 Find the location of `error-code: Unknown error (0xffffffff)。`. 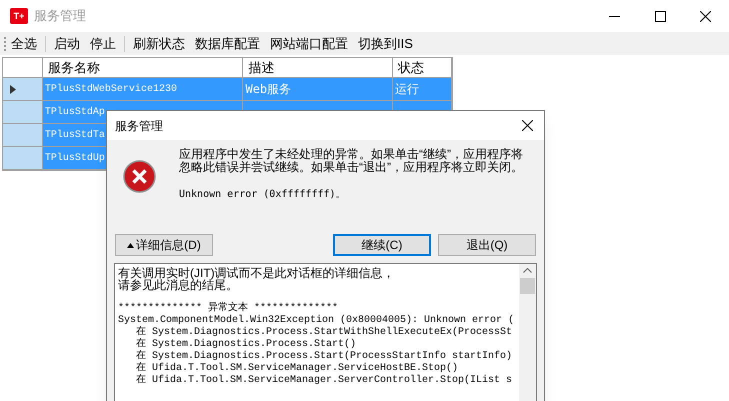

error-code: Unknown error (0xffffffff)。 is located at coordinates (263, 195).